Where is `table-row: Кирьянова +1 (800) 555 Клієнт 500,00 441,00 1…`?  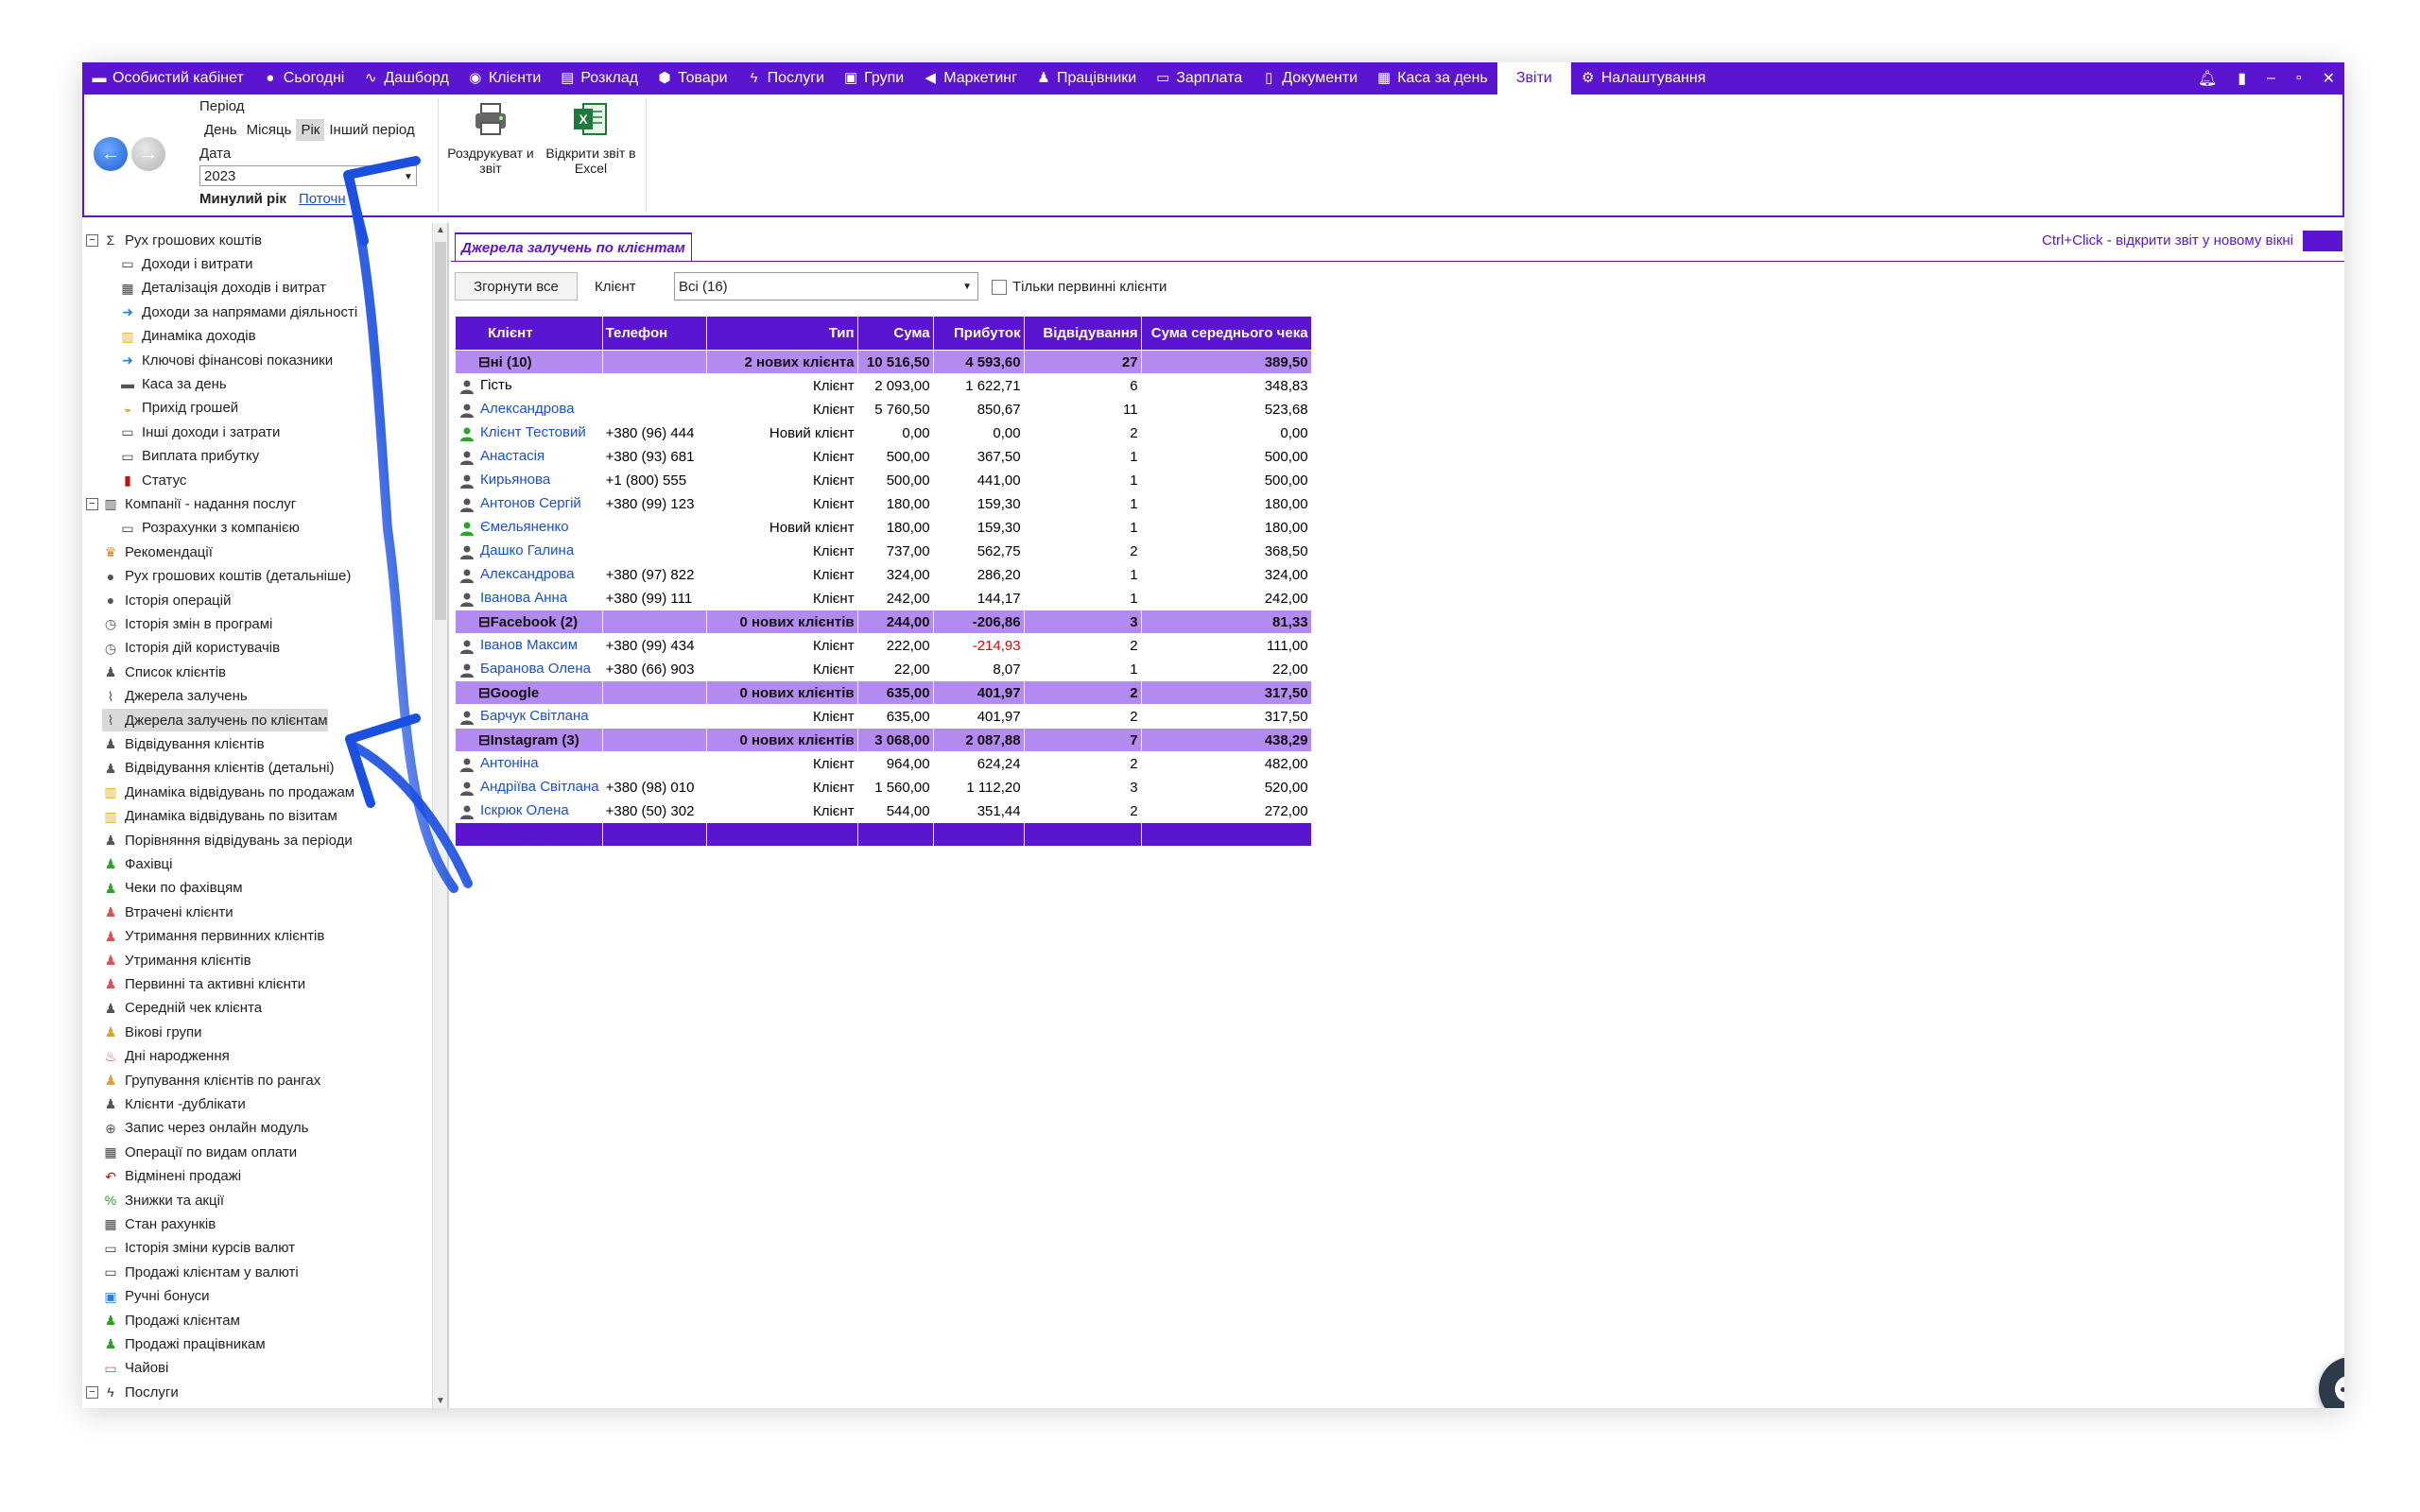 table-row: Кирьянова +1 (800) 555 Клієнт 500,00 441,00 1… is located at coordinates (883, 480).